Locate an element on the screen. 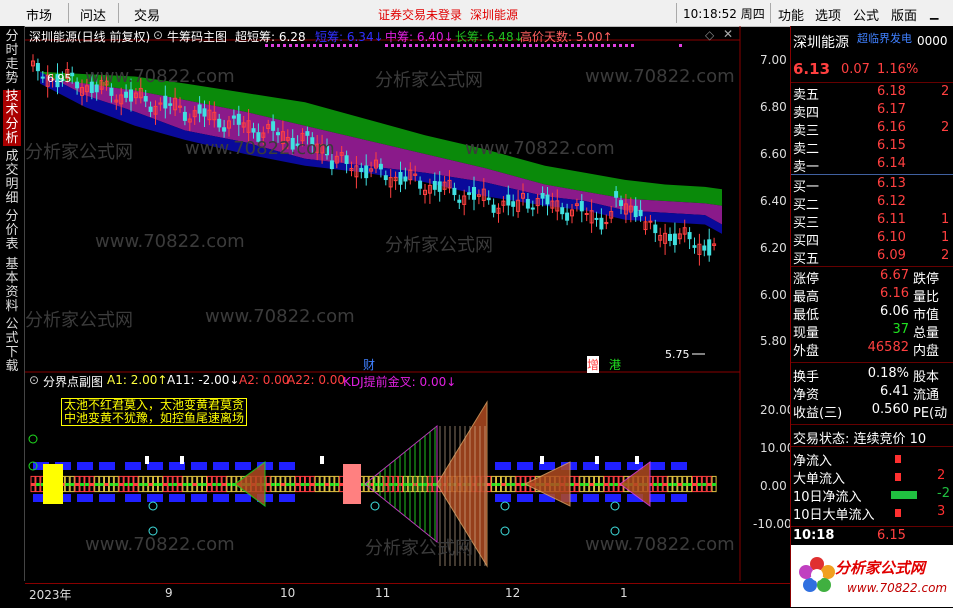 The height and width of the screenshot is (608, 953). minimize-icon: ▁ is located at coordinates (934, 13).